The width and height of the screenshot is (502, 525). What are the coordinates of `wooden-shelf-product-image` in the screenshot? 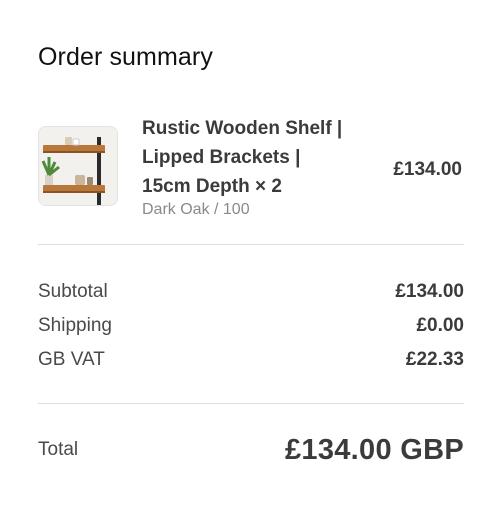 It's located at (78, 166).